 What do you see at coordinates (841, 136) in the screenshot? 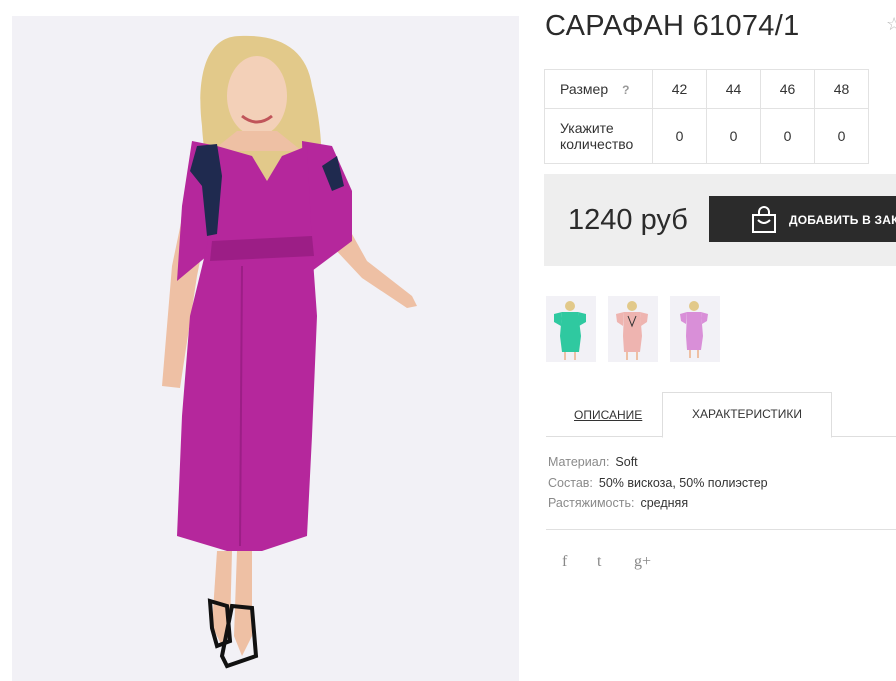
I see `quantity-input-48: 0` at bounding box center [841, 136].